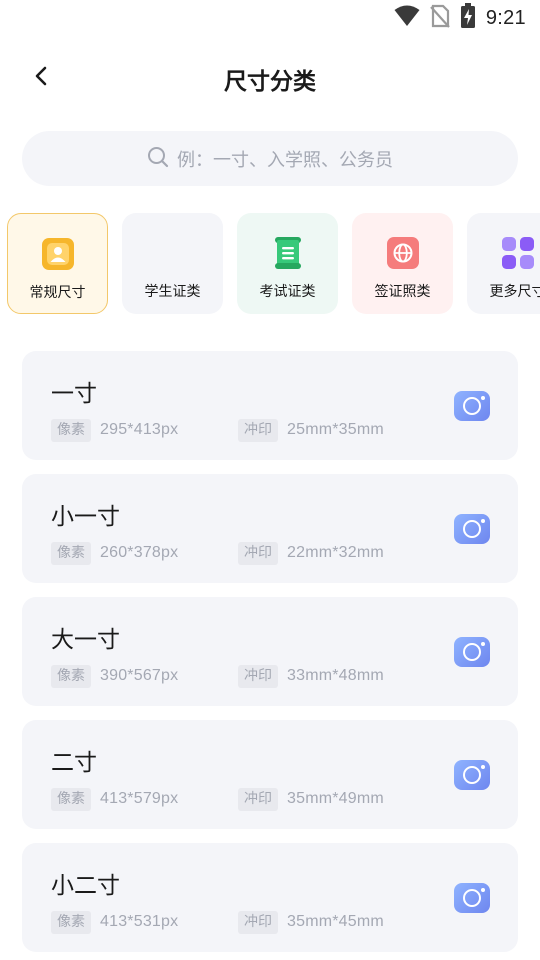 The width and height of the screenshot is (540, 960). What do you see at coordinates (270, 18) in the screenshot?
I see `status-bar: 9:21` at bounding box center [270, 18].